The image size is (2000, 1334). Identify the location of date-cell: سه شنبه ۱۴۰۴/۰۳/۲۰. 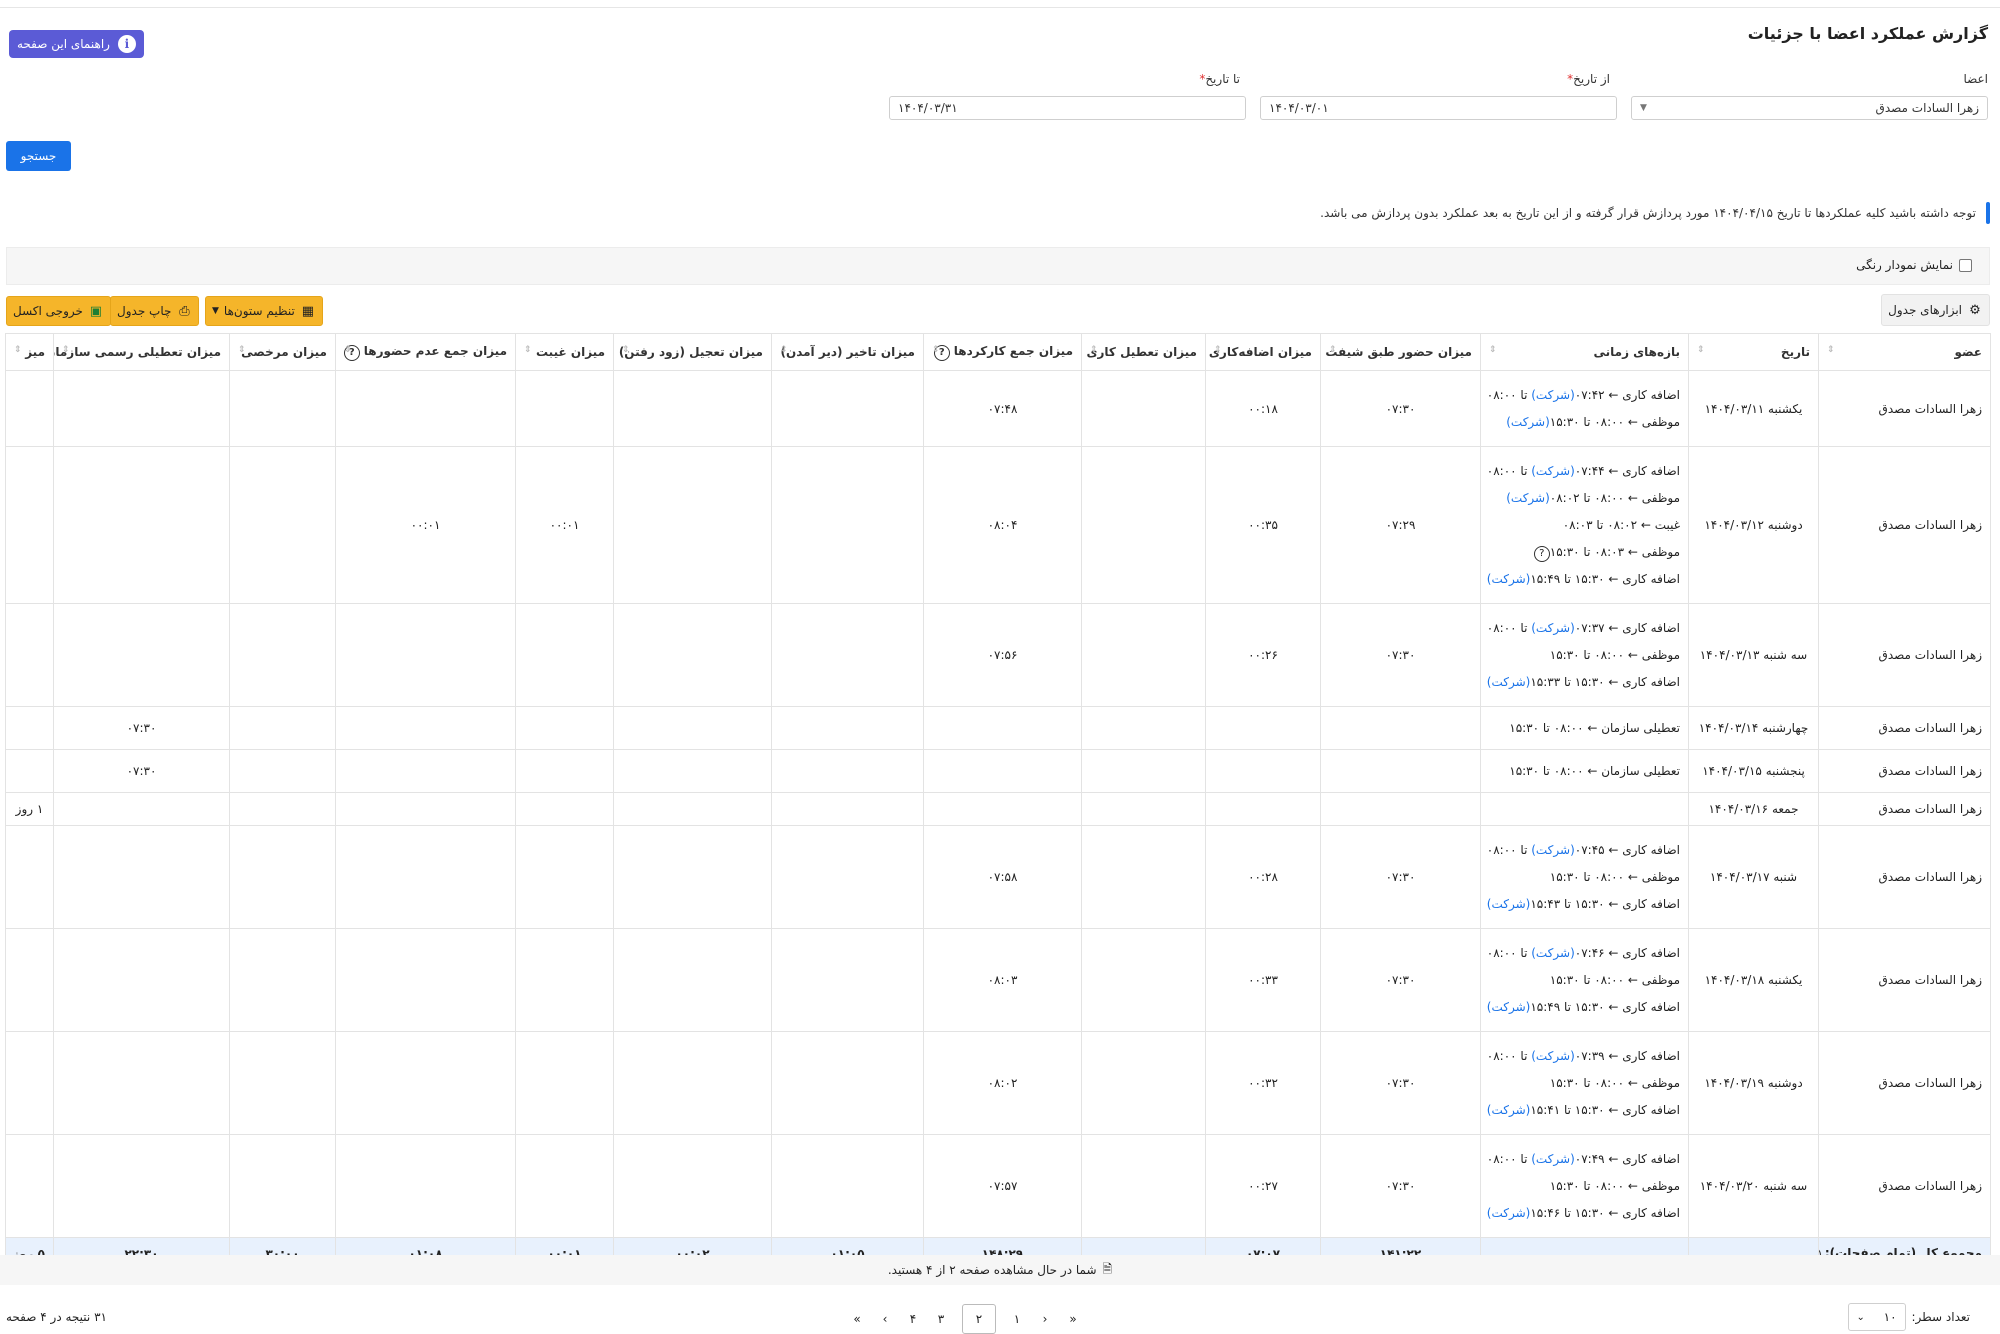
(1753, 1186).